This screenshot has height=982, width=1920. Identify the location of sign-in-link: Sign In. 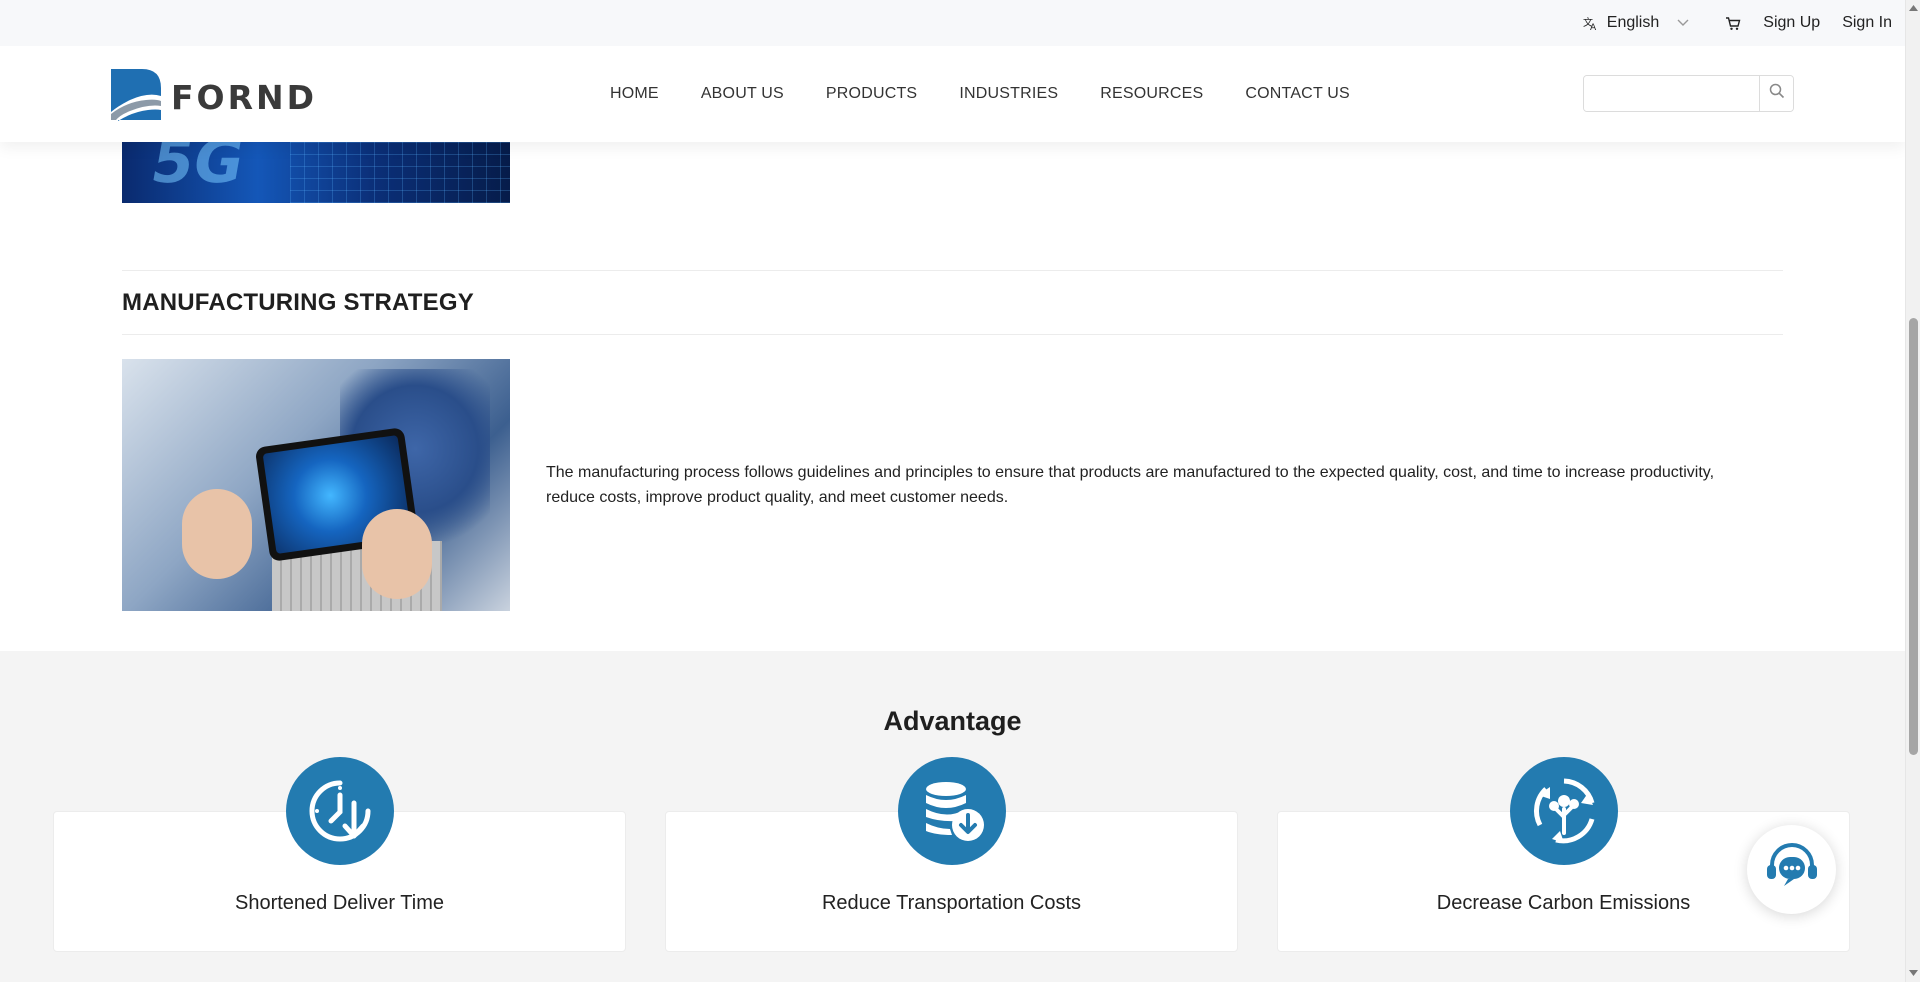
(1867, 23).